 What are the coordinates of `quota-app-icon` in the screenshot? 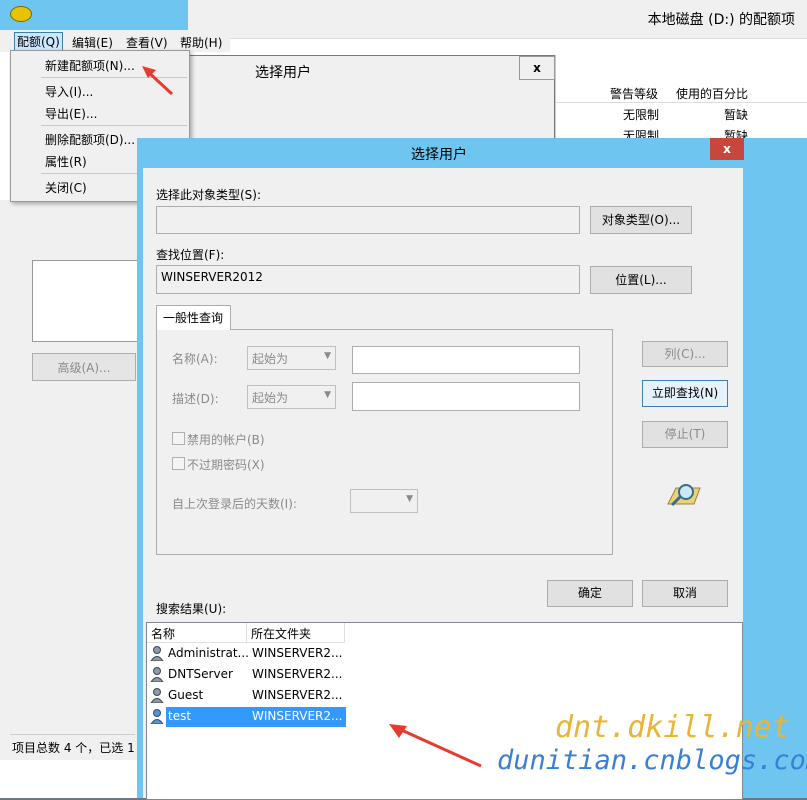 It's located at (21, 14).